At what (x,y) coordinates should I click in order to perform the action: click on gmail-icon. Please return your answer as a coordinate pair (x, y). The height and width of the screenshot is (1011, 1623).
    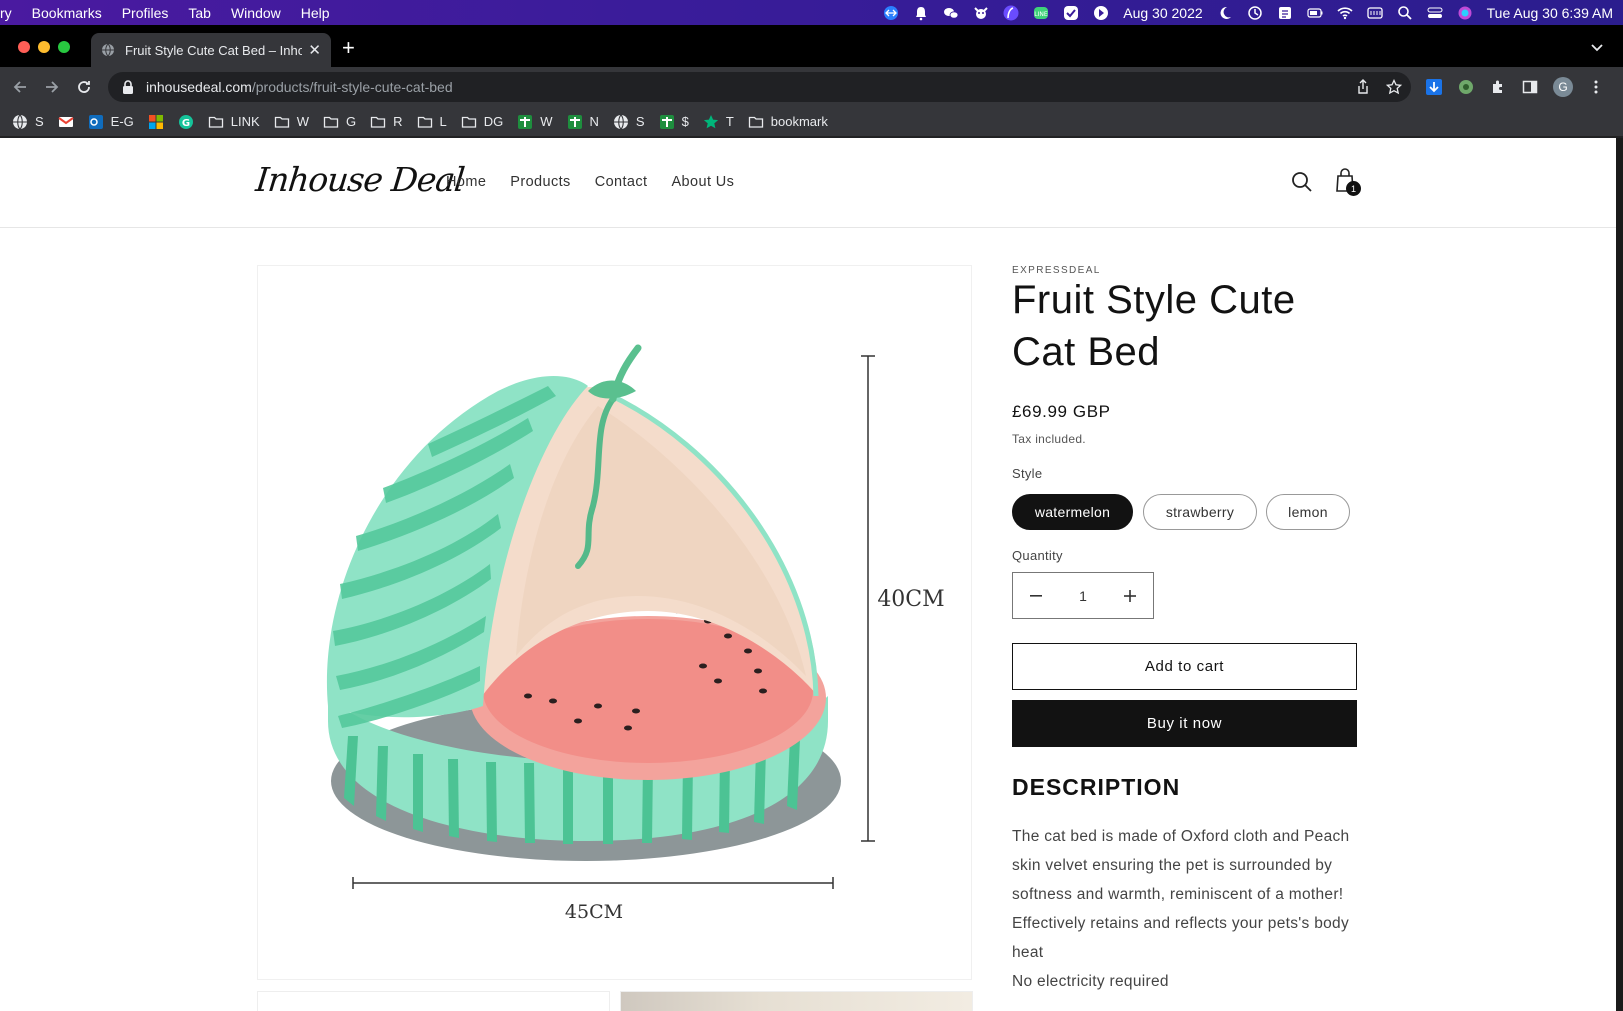
    Looking at the image, I should click on (66, 122).